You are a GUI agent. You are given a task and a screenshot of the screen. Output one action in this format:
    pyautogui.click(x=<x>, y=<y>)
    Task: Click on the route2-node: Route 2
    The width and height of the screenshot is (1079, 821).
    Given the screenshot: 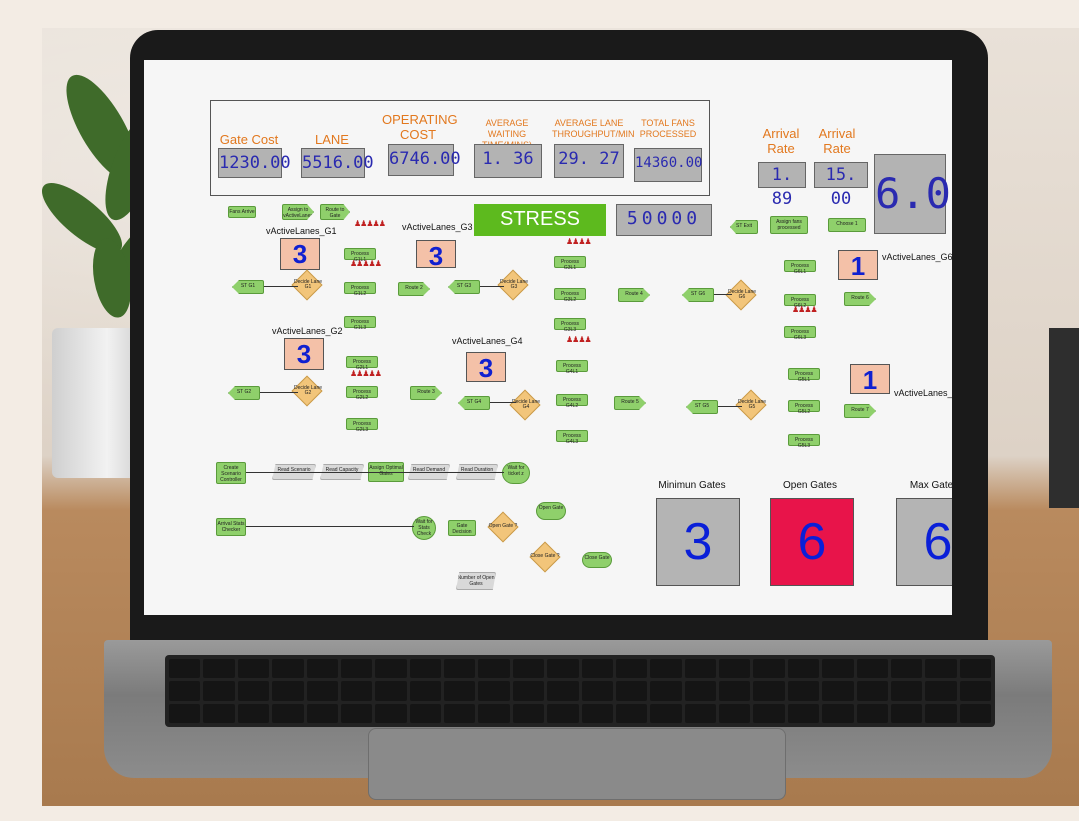 What is the action you would take?
    pyautogui.click(x=414, y=289)
    